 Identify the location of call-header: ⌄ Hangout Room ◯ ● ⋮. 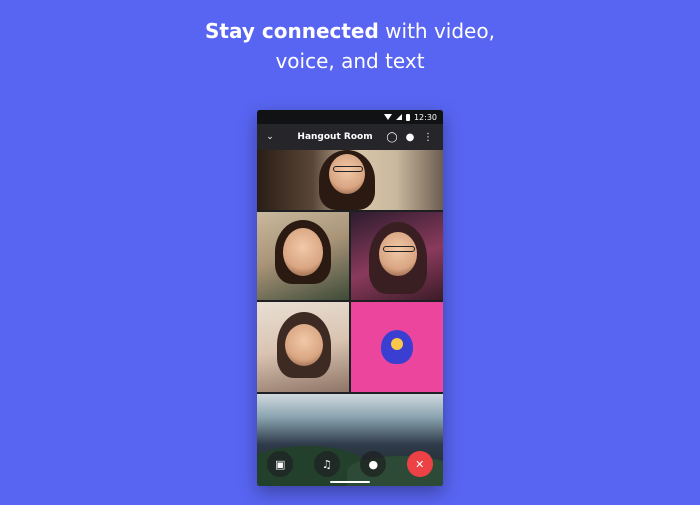
(350, 137).